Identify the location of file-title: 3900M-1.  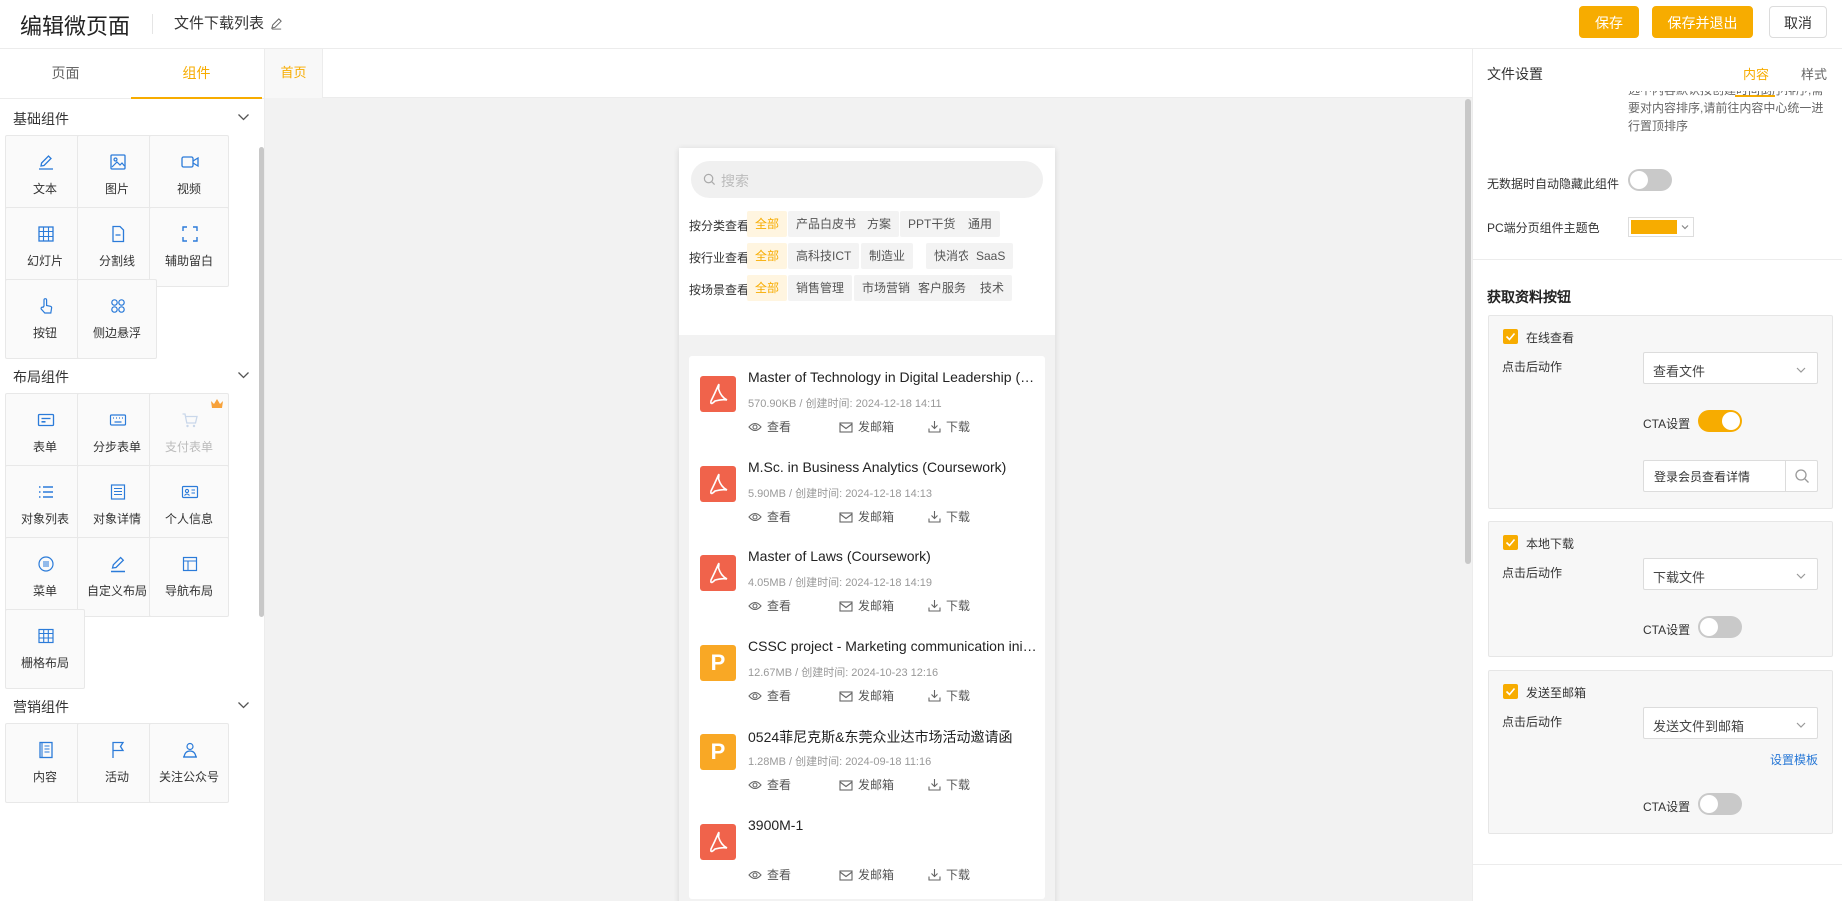
(893, 825).